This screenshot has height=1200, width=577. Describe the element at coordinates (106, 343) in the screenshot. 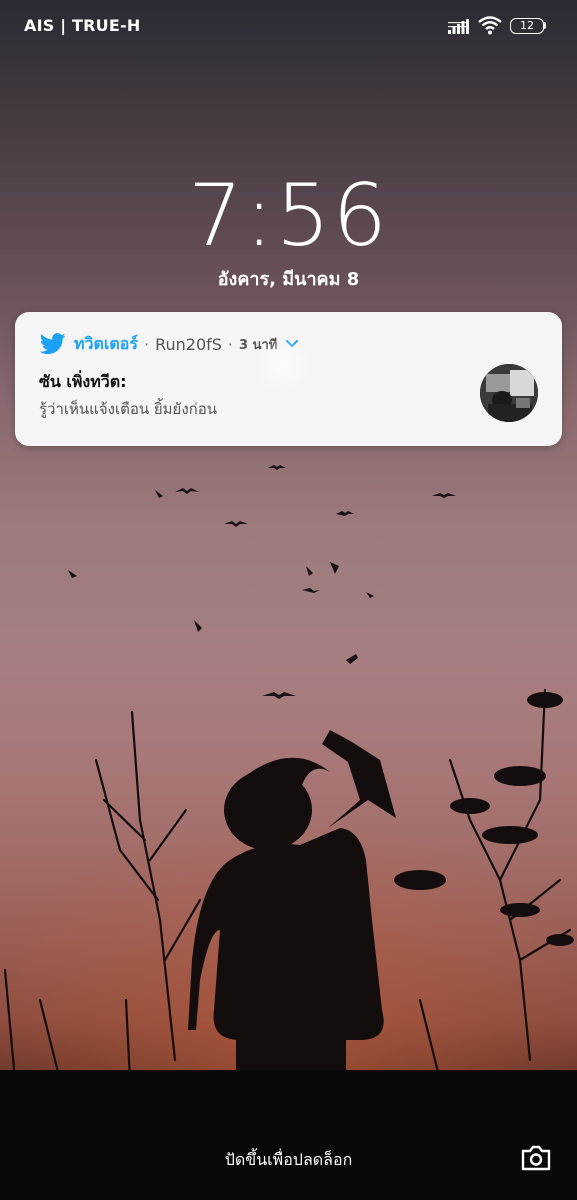

I see `notification-app-name: ทวิตเตอร์` at that location.